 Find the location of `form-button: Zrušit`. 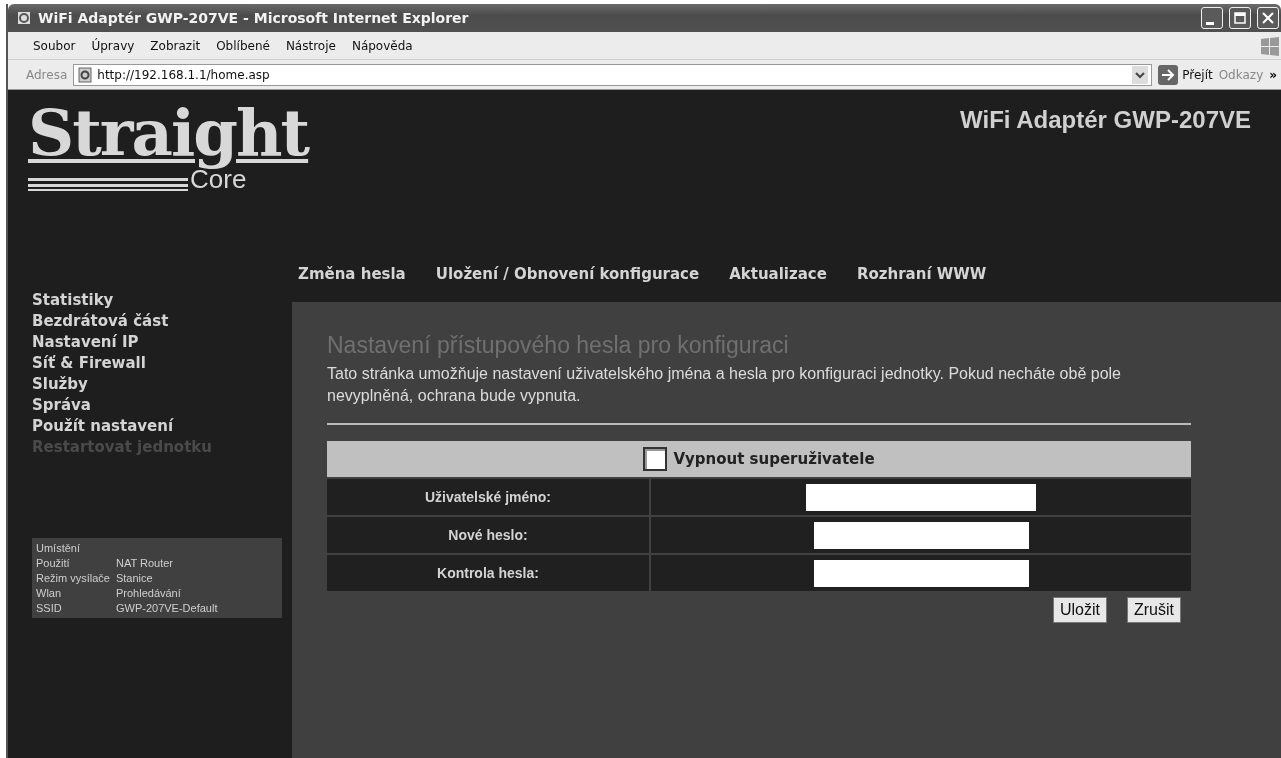

form-button: Zrušit is located at coordinates (1154, 610).